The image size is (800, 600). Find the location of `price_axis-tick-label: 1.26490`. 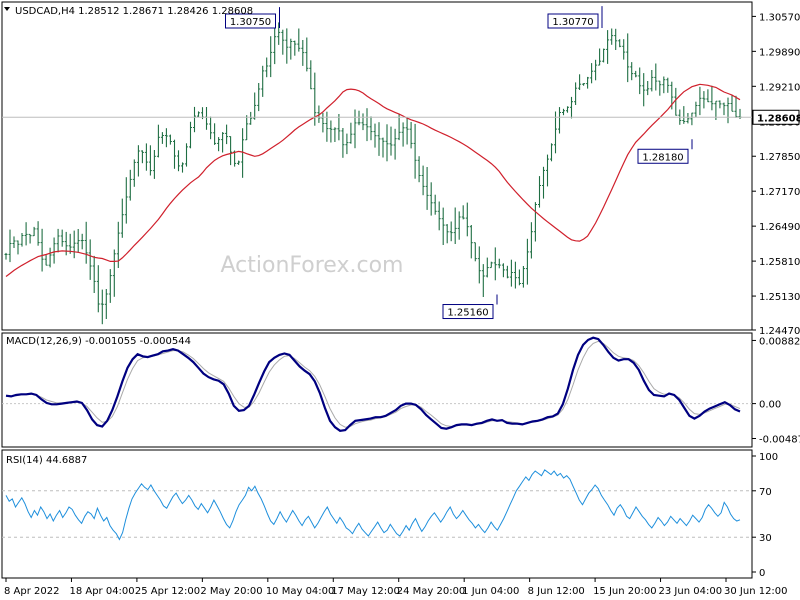

price_axis-tick-label: 1.26490 is located at coordinates (779, 227).